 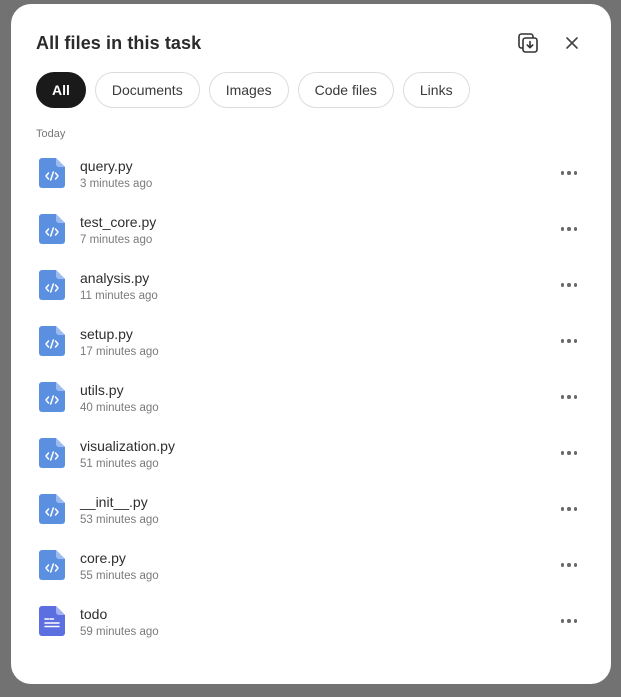 What do you see at coordinates (248, 90) in the screenshot?
I see `filter-chip-images: Images` at bounding box center [248, 90].